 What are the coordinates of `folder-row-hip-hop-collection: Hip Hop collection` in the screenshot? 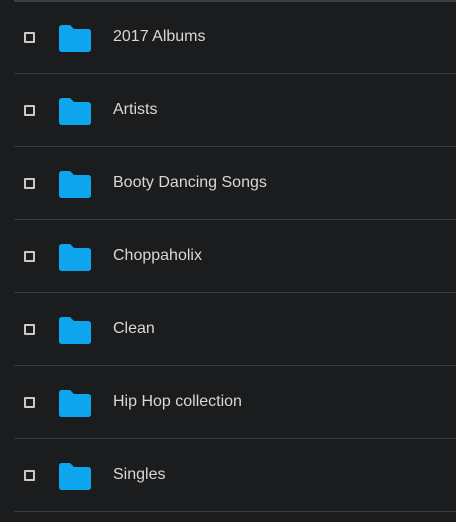 It's located at (228, 403).